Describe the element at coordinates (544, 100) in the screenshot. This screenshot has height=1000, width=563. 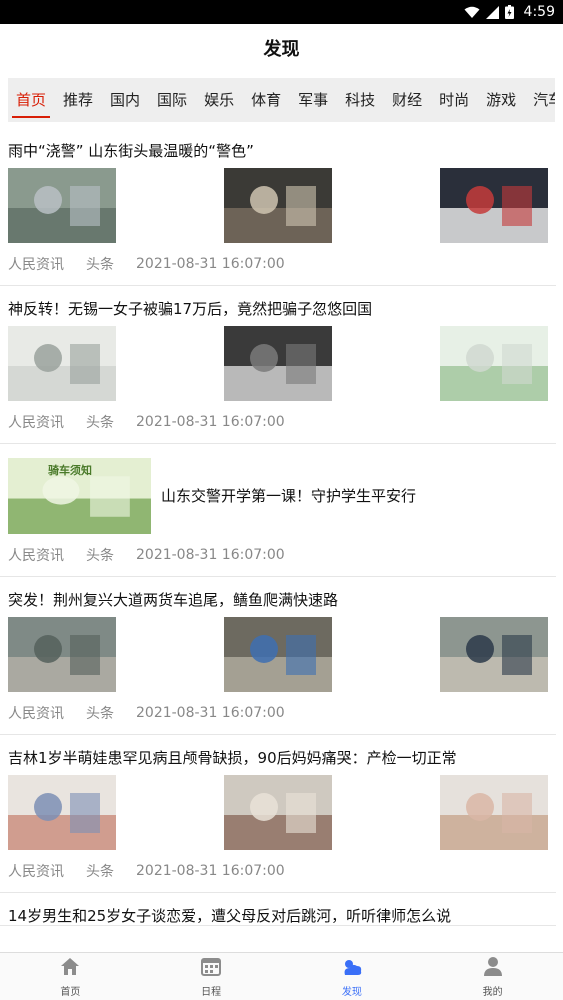
I see `tab-11: 汽车` at that location.